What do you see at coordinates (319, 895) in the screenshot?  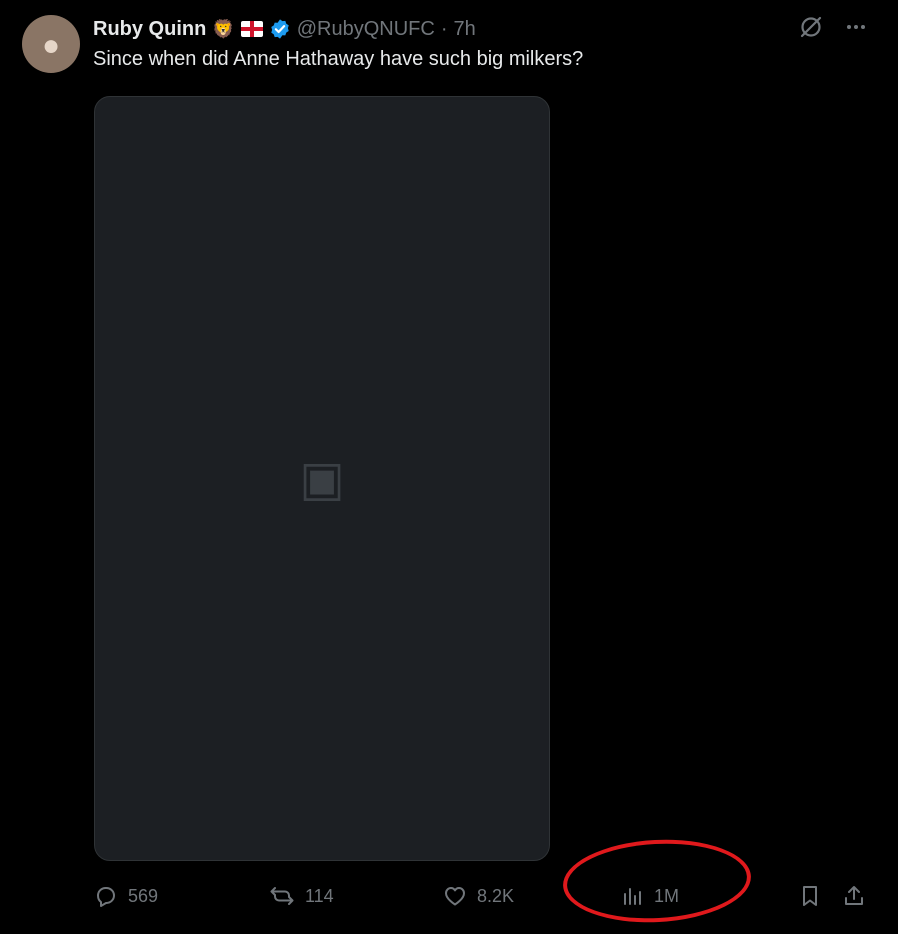 I see `repost-count: 114` at bounding box center [319, 895].